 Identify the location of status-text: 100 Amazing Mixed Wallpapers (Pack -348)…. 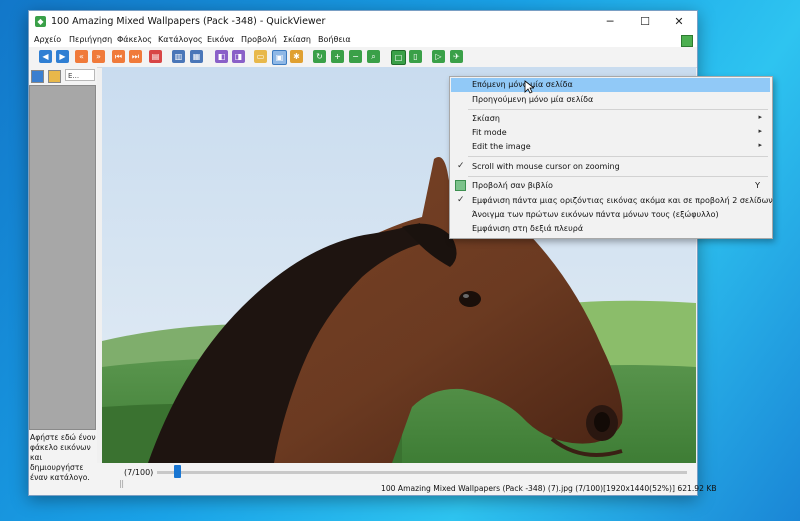
(549, 488).